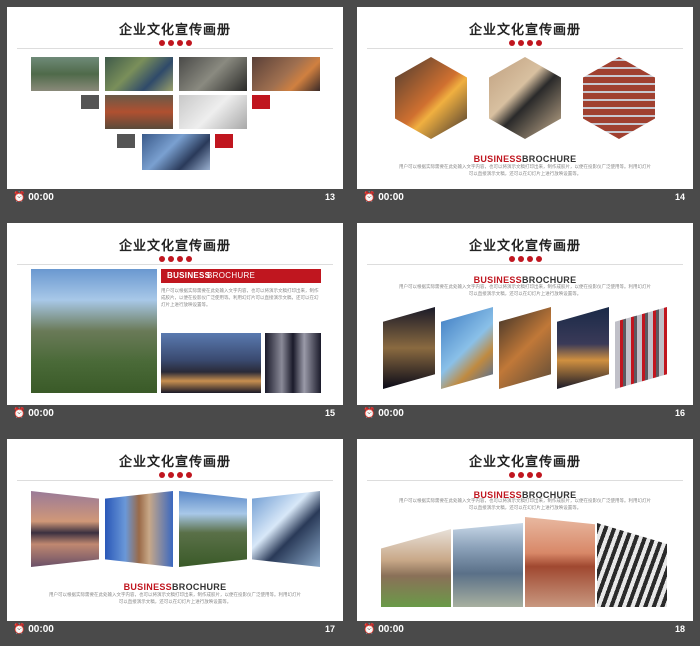 The height and width of the screenshot is (646, 700). Describe the element at coordinates (329, 629) in the screenshot. I see `page-number: 17` at that location.